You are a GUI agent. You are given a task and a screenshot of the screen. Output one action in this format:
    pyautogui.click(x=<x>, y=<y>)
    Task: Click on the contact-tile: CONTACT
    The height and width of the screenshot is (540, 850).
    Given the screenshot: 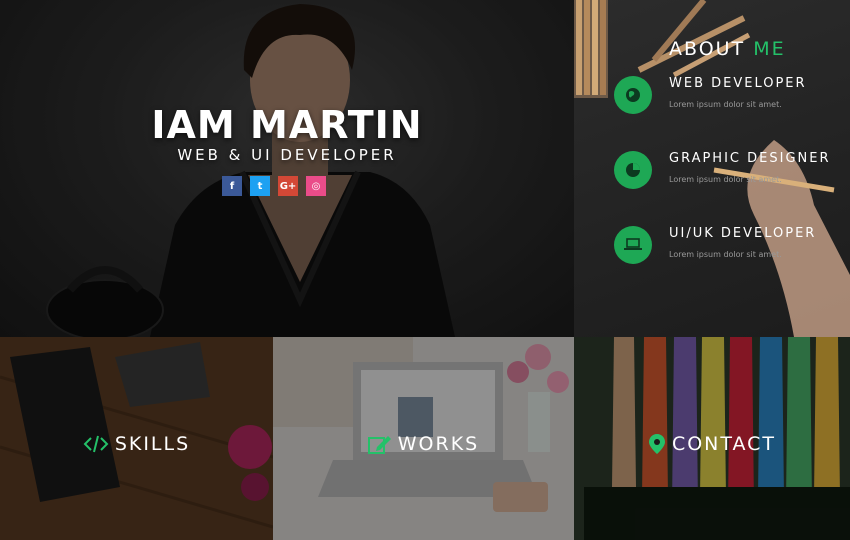 What is the action you would take?
    pyautogui.click(x=712, y=438)
    